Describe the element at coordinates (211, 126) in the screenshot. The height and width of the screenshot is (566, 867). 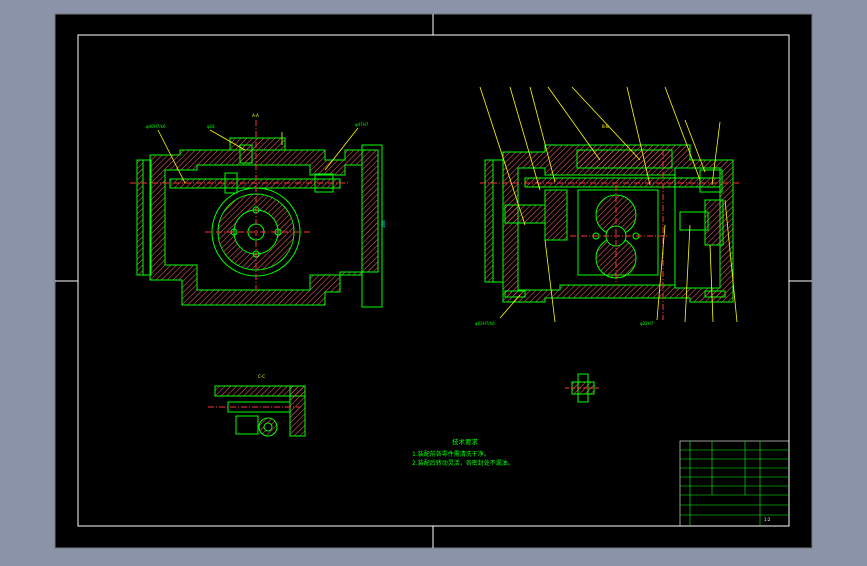
I see `svg-text: φ18` at that location.